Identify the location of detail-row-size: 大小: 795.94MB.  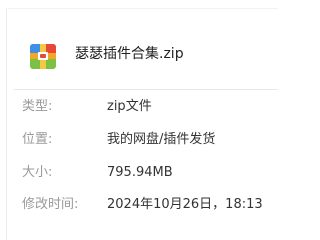
(139, 171).